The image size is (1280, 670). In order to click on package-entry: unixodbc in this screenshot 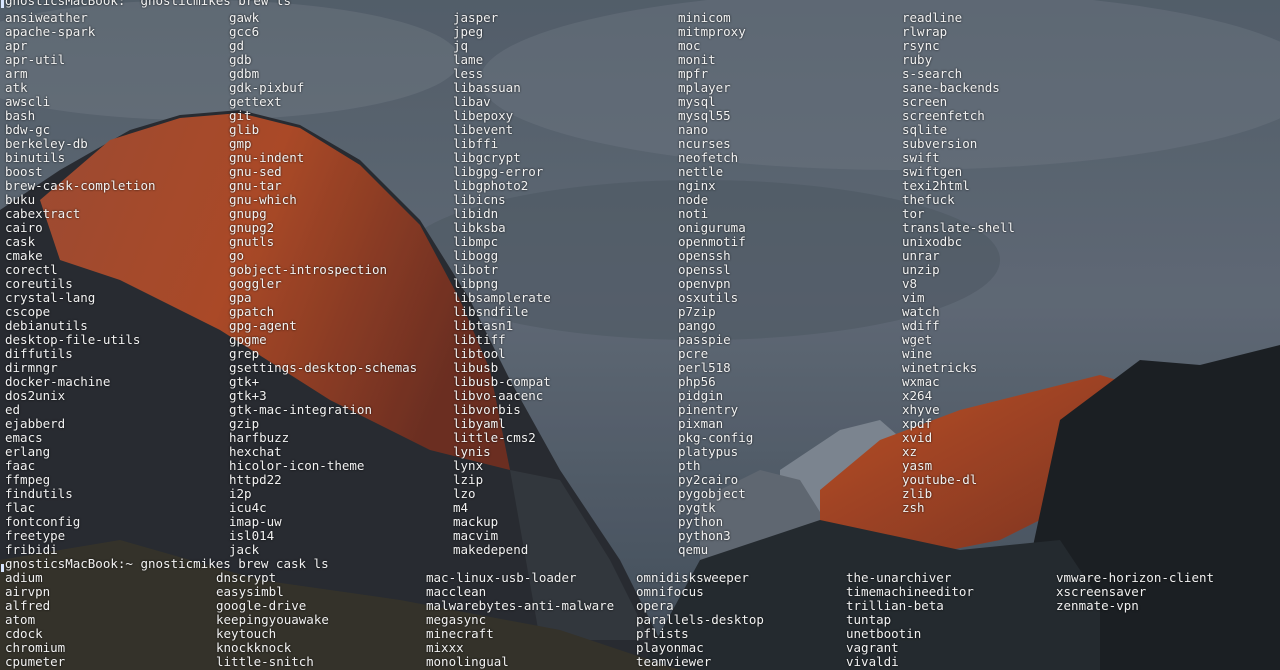, I will do `click(932, 241)`.